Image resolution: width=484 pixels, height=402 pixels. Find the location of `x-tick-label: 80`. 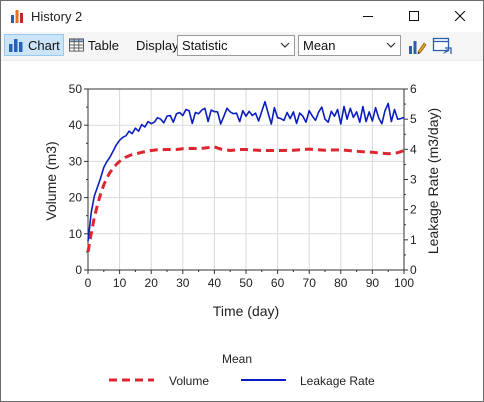

x-tick-label: 80 is located at coordinates (341, 283).